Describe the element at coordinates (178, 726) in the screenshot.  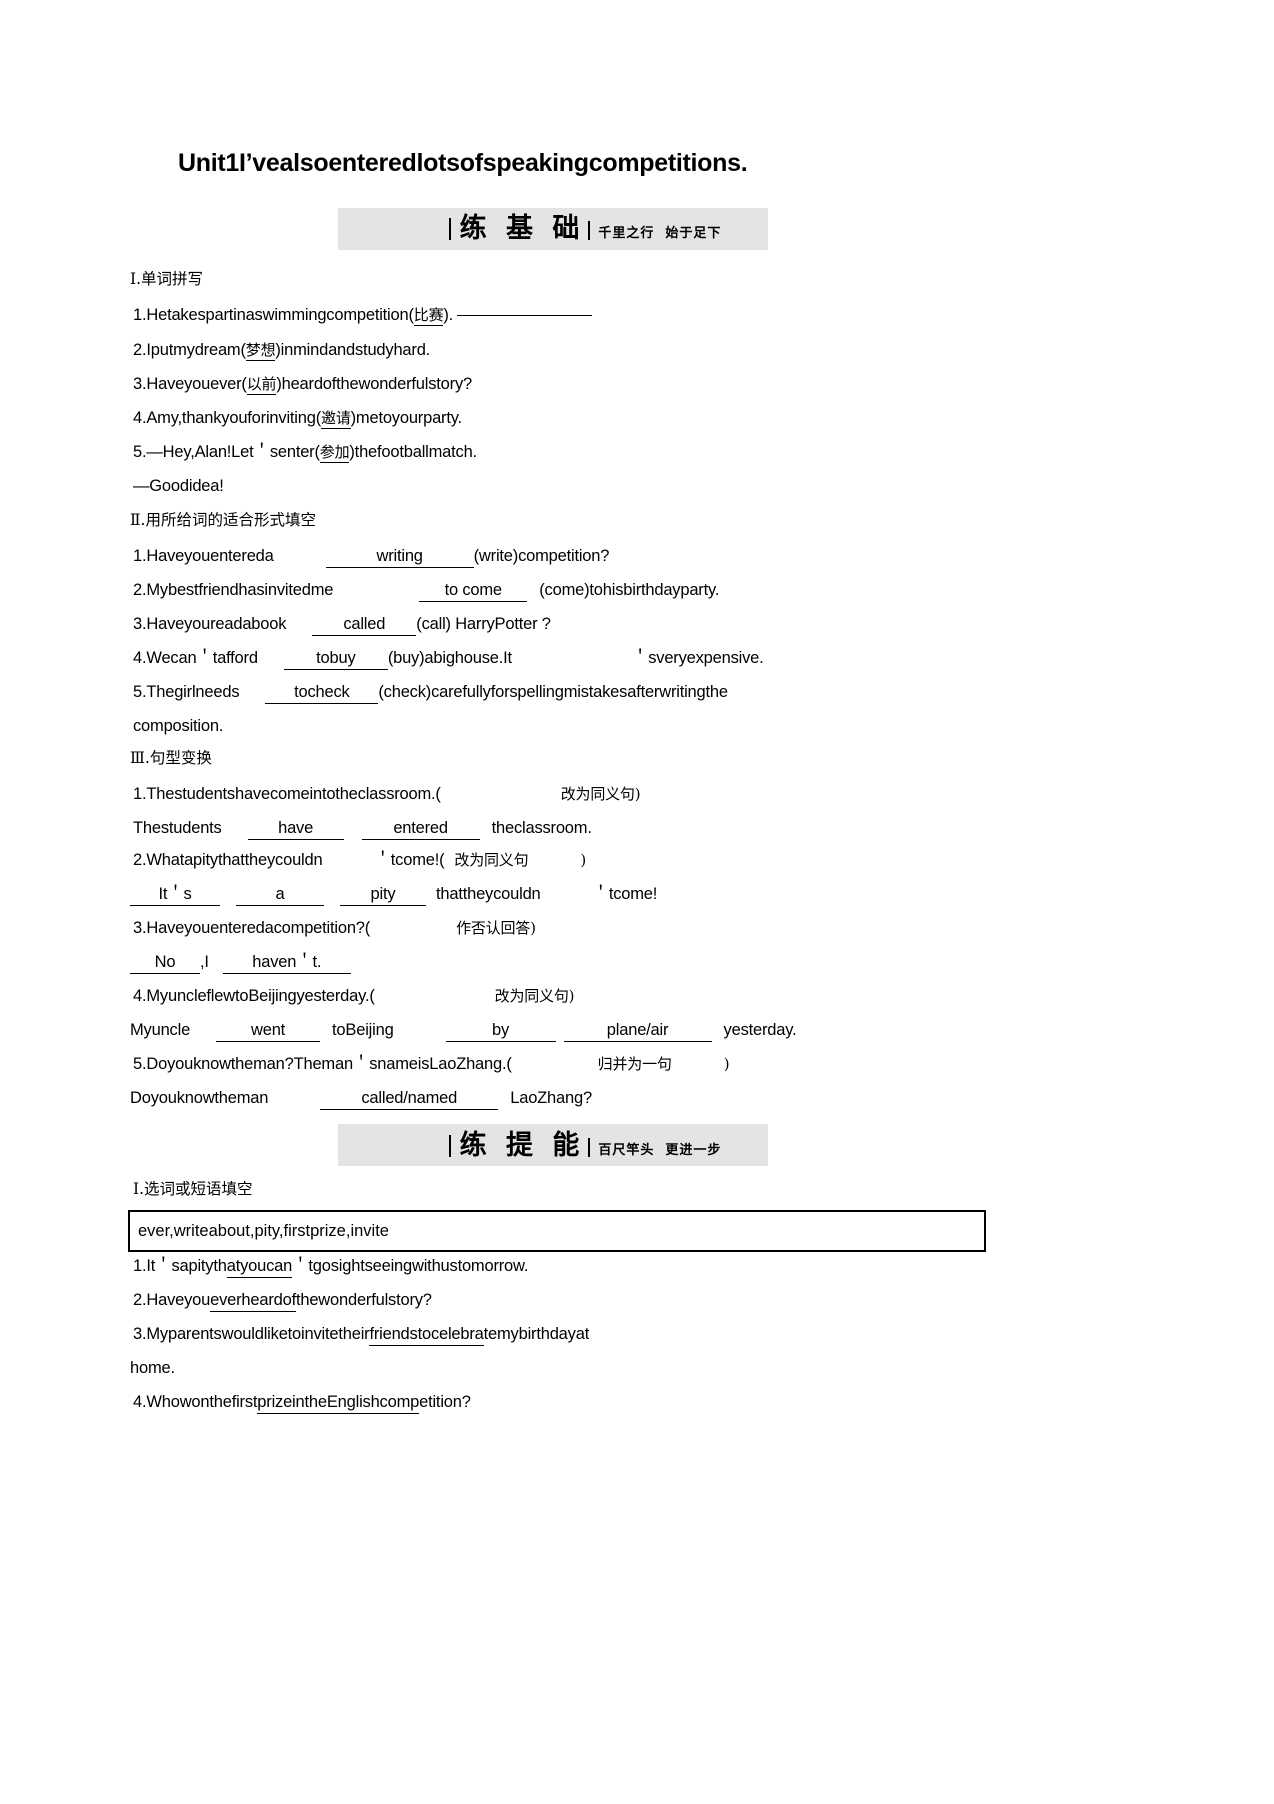
I see `item-continuation: composition.` at that location.